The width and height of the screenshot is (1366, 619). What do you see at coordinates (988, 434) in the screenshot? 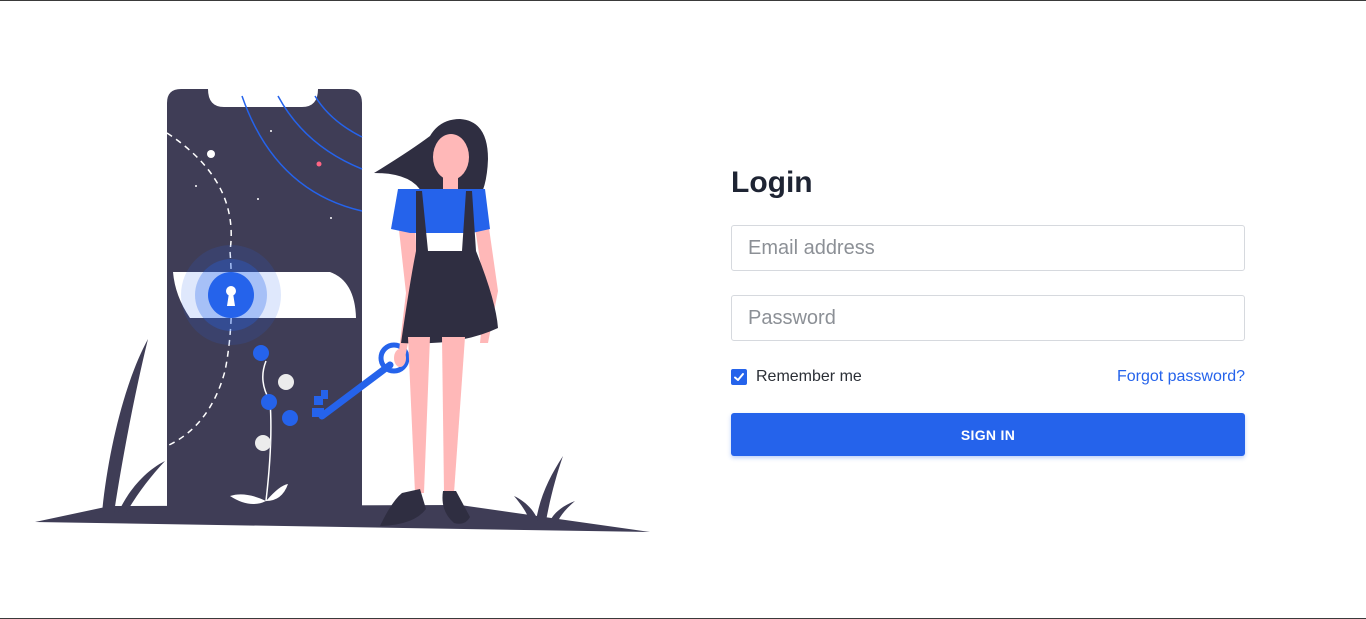
I see `sign-in-button: SIGN IN` at bounding box center [988, 434].